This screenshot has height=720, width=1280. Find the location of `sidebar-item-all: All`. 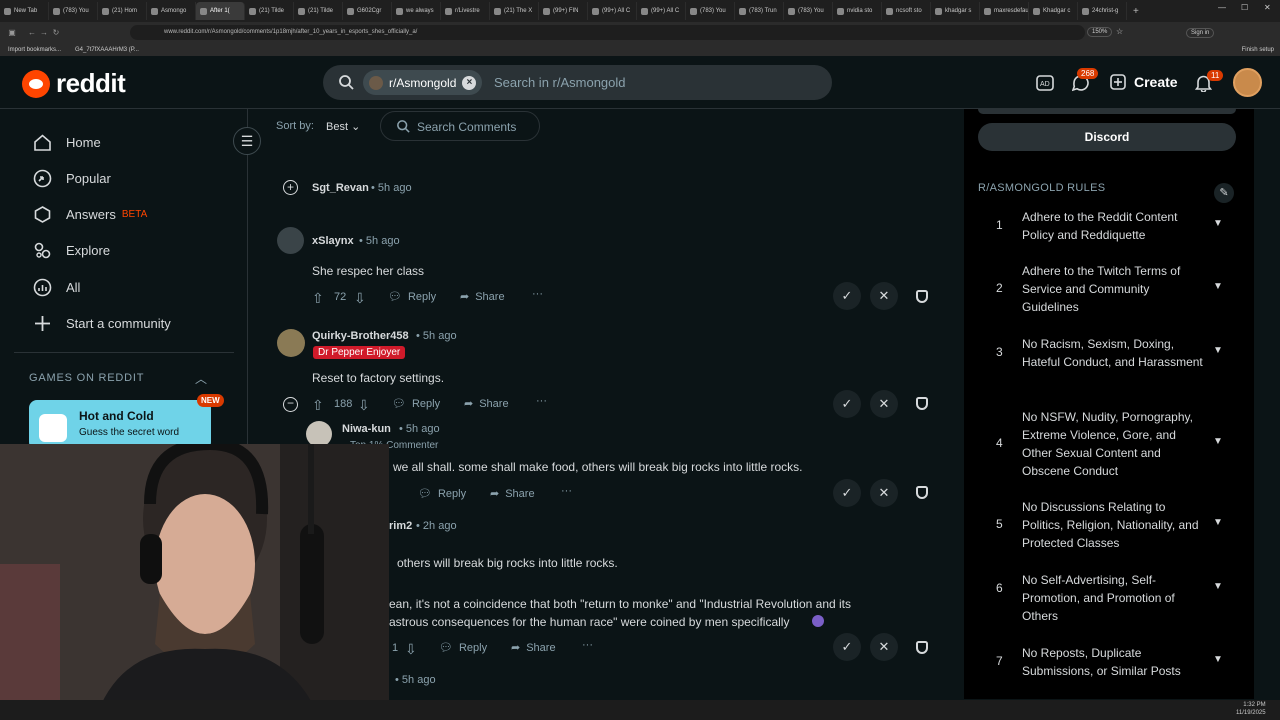

sidebar-item-all: All is located at coordinates (56, 287).